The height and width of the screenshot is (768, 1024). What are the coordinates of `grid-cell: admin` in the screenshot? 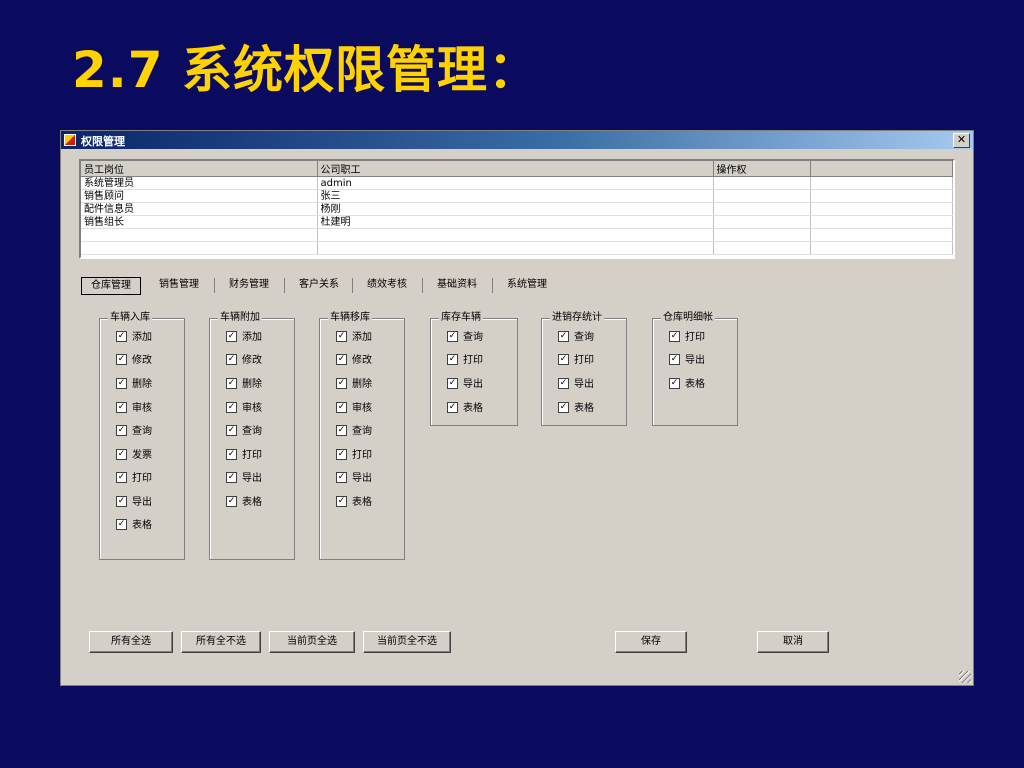 It's located at (515, 183).